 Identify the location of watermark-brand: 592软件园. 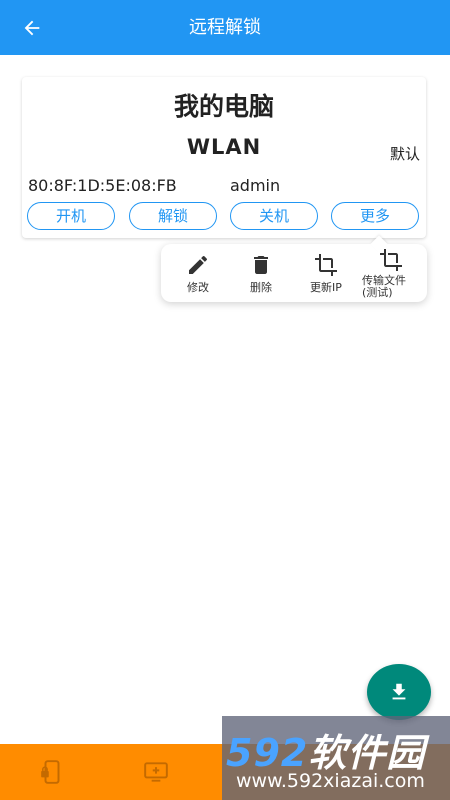
(325, 749).